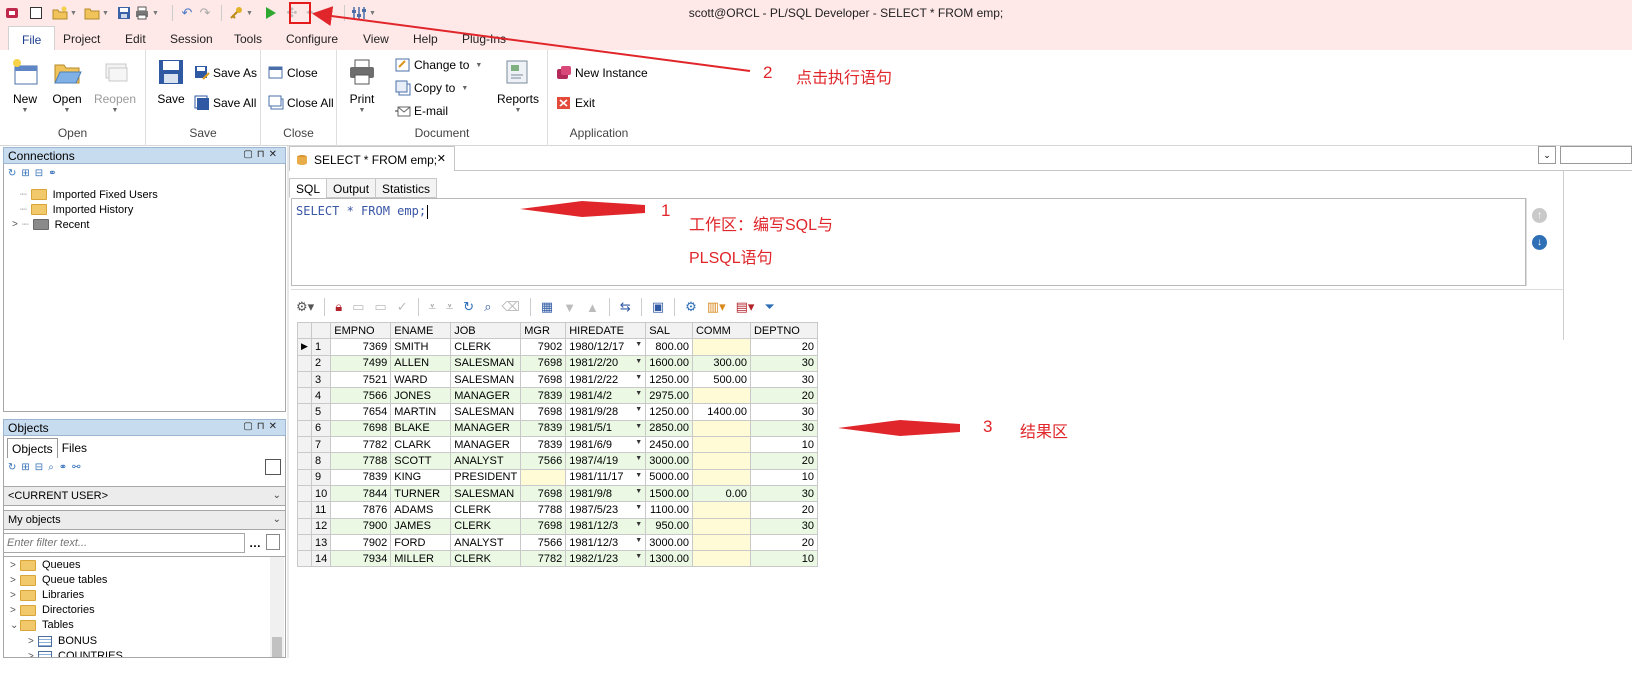 The image size is (1632, 686). I want to click on tab-plug-ins: Plug-Ins, so click(484, 39).